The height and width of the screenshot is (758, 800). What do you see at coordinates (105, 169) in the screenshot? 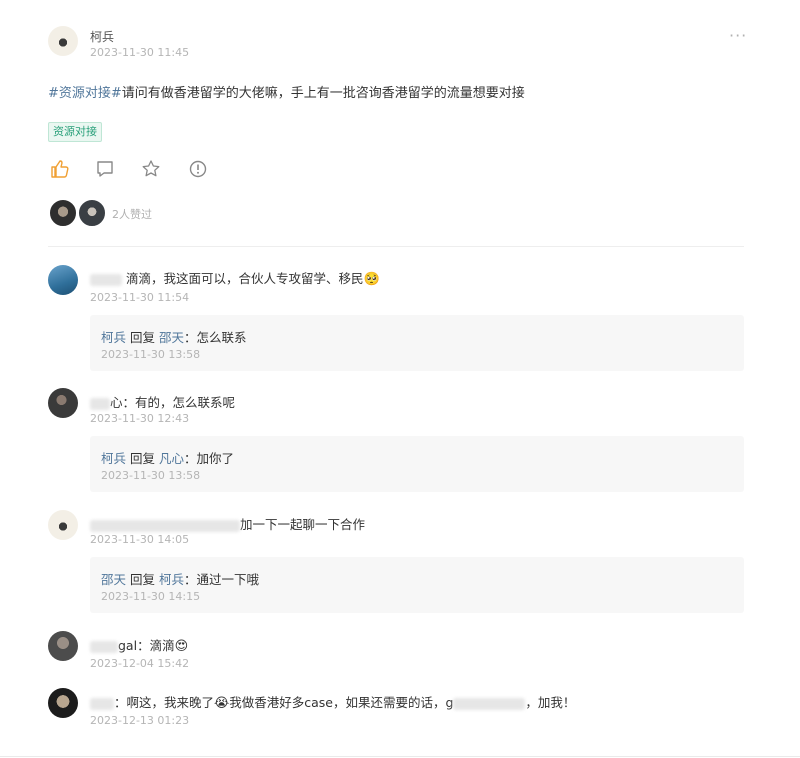
I see `comment-icon` at bounding box center [105, 169].